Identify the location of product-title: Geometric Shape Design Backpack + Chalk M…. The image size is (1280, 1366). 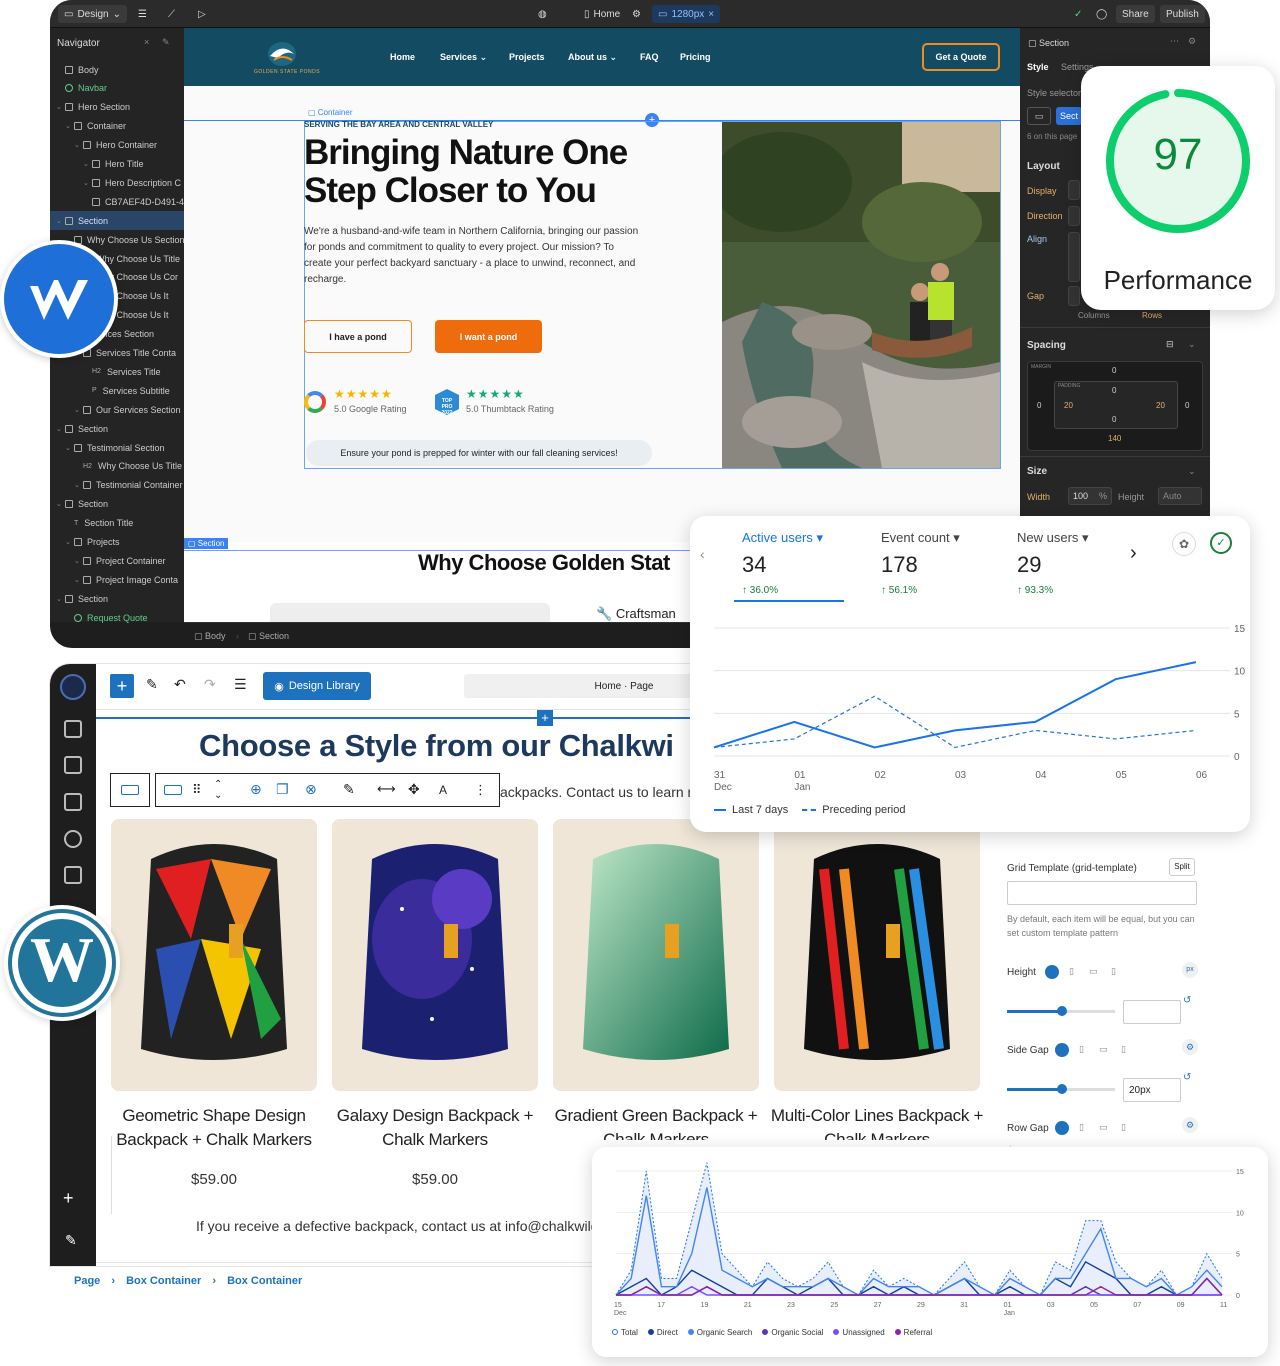
(214, 1128).